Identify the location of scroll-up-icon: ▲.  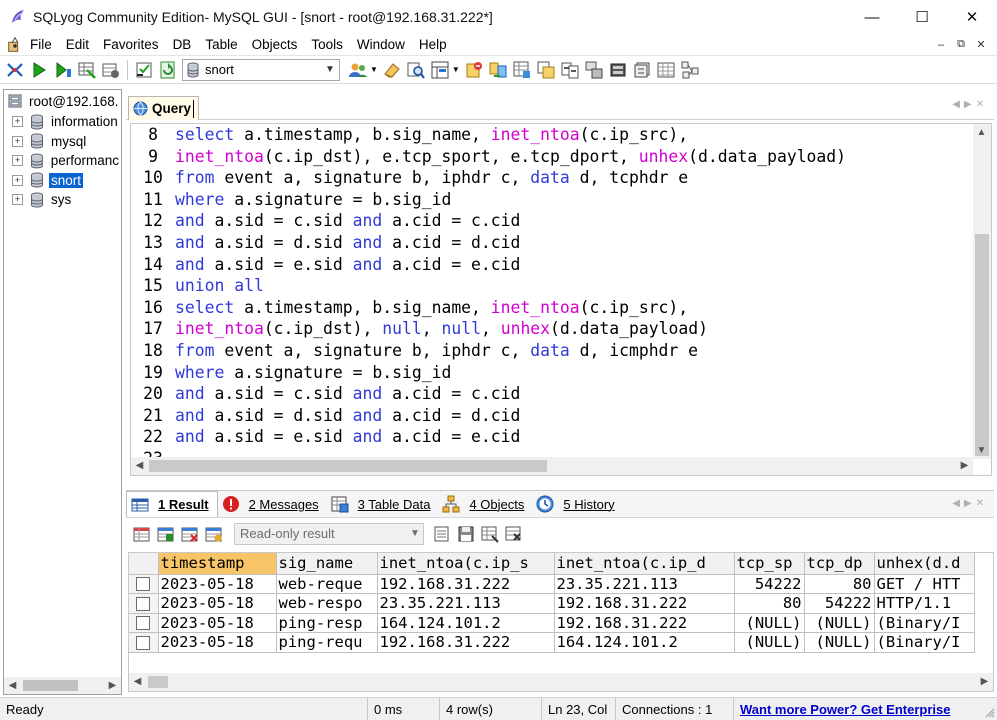
(981, 132).